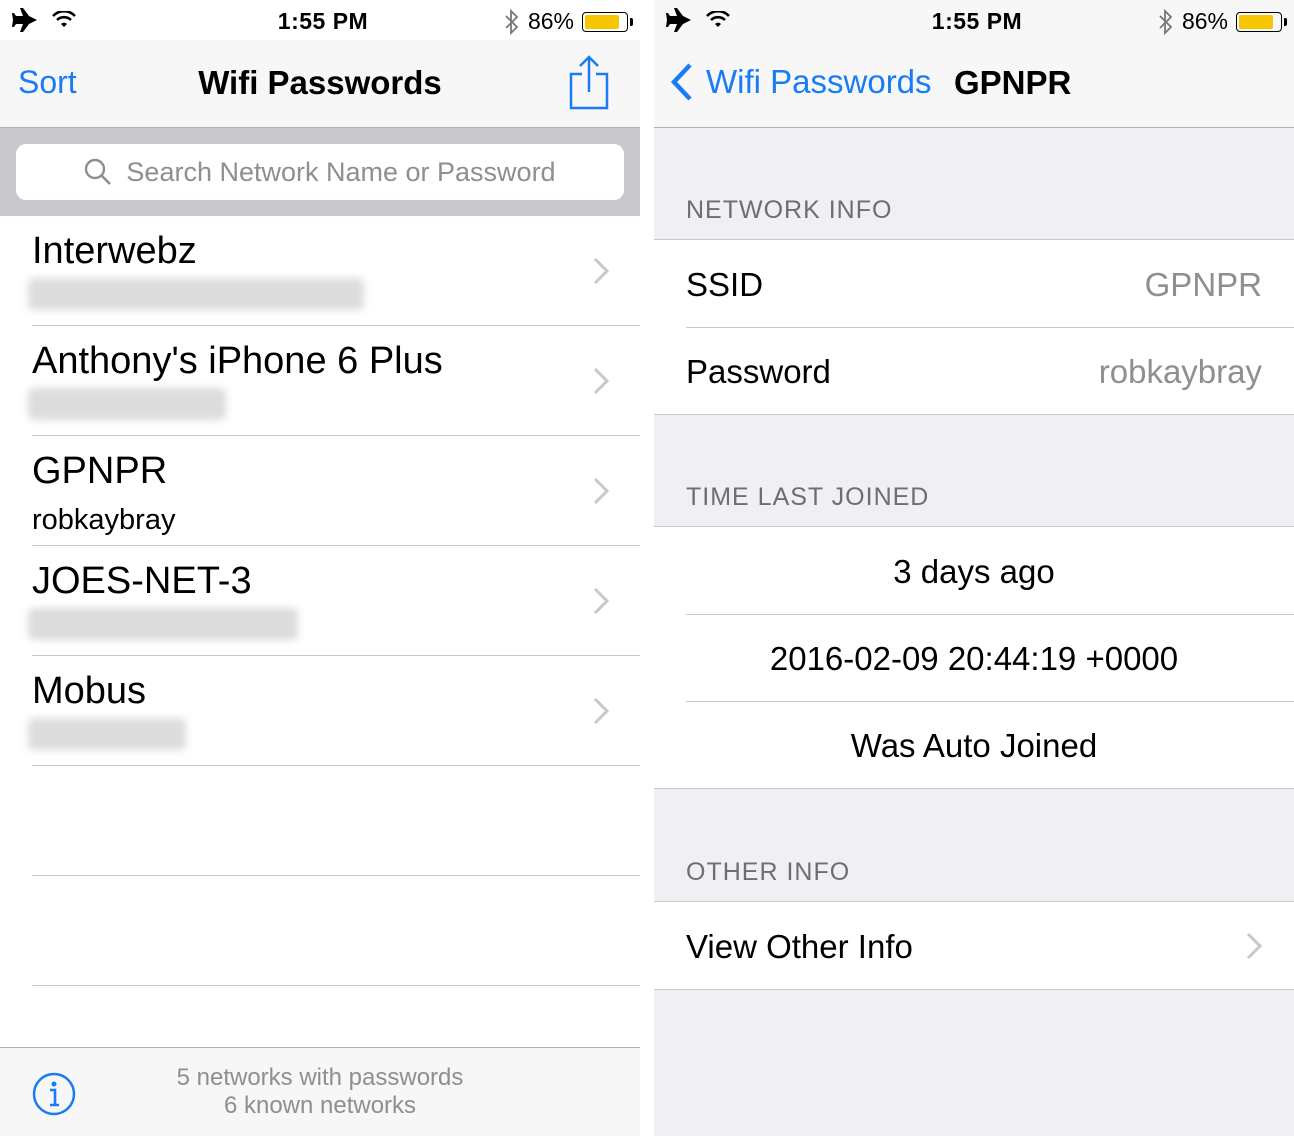 The height and width of the screenshot is (1136, 1294). What do you see at coordinates (1203, 284) in the screenshot?
I see `ssid-value: GPNPR` at bounding box center [1203, 284].